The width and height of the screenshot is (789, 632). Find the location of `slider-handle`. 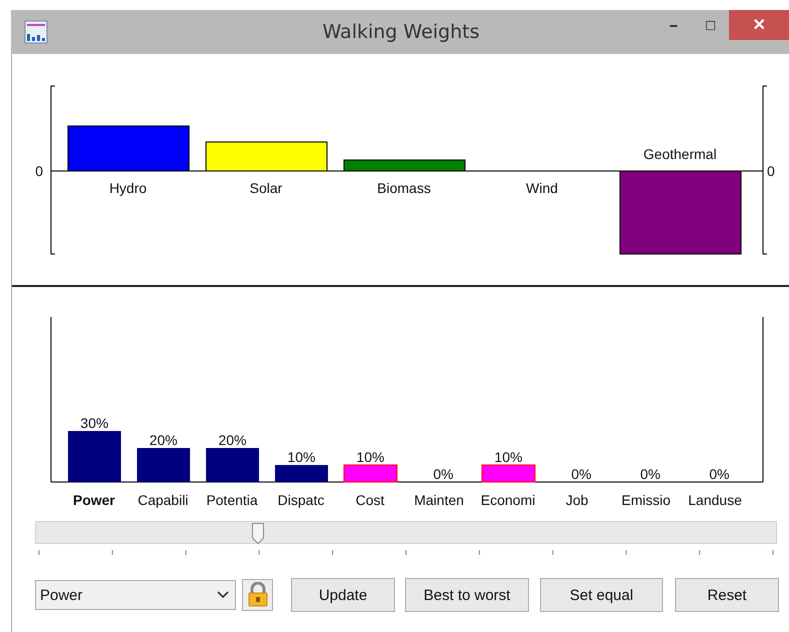

slider-handle is located at coordinates (258, 533).